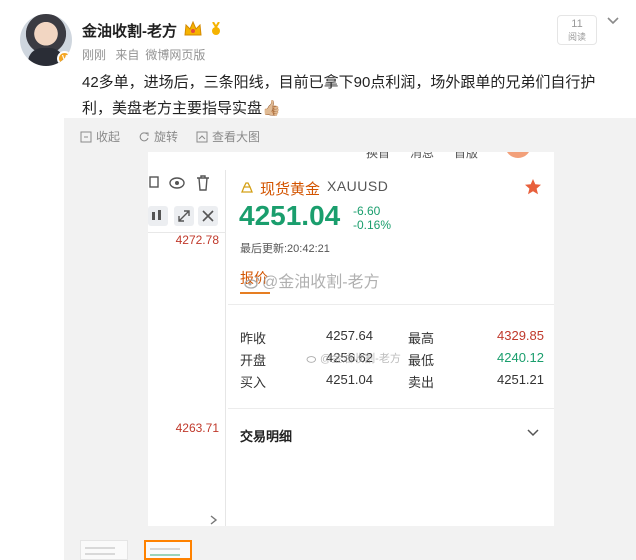 This screenshot has height=560, width=636. I want to click on thumbnail, so click(104, 550).